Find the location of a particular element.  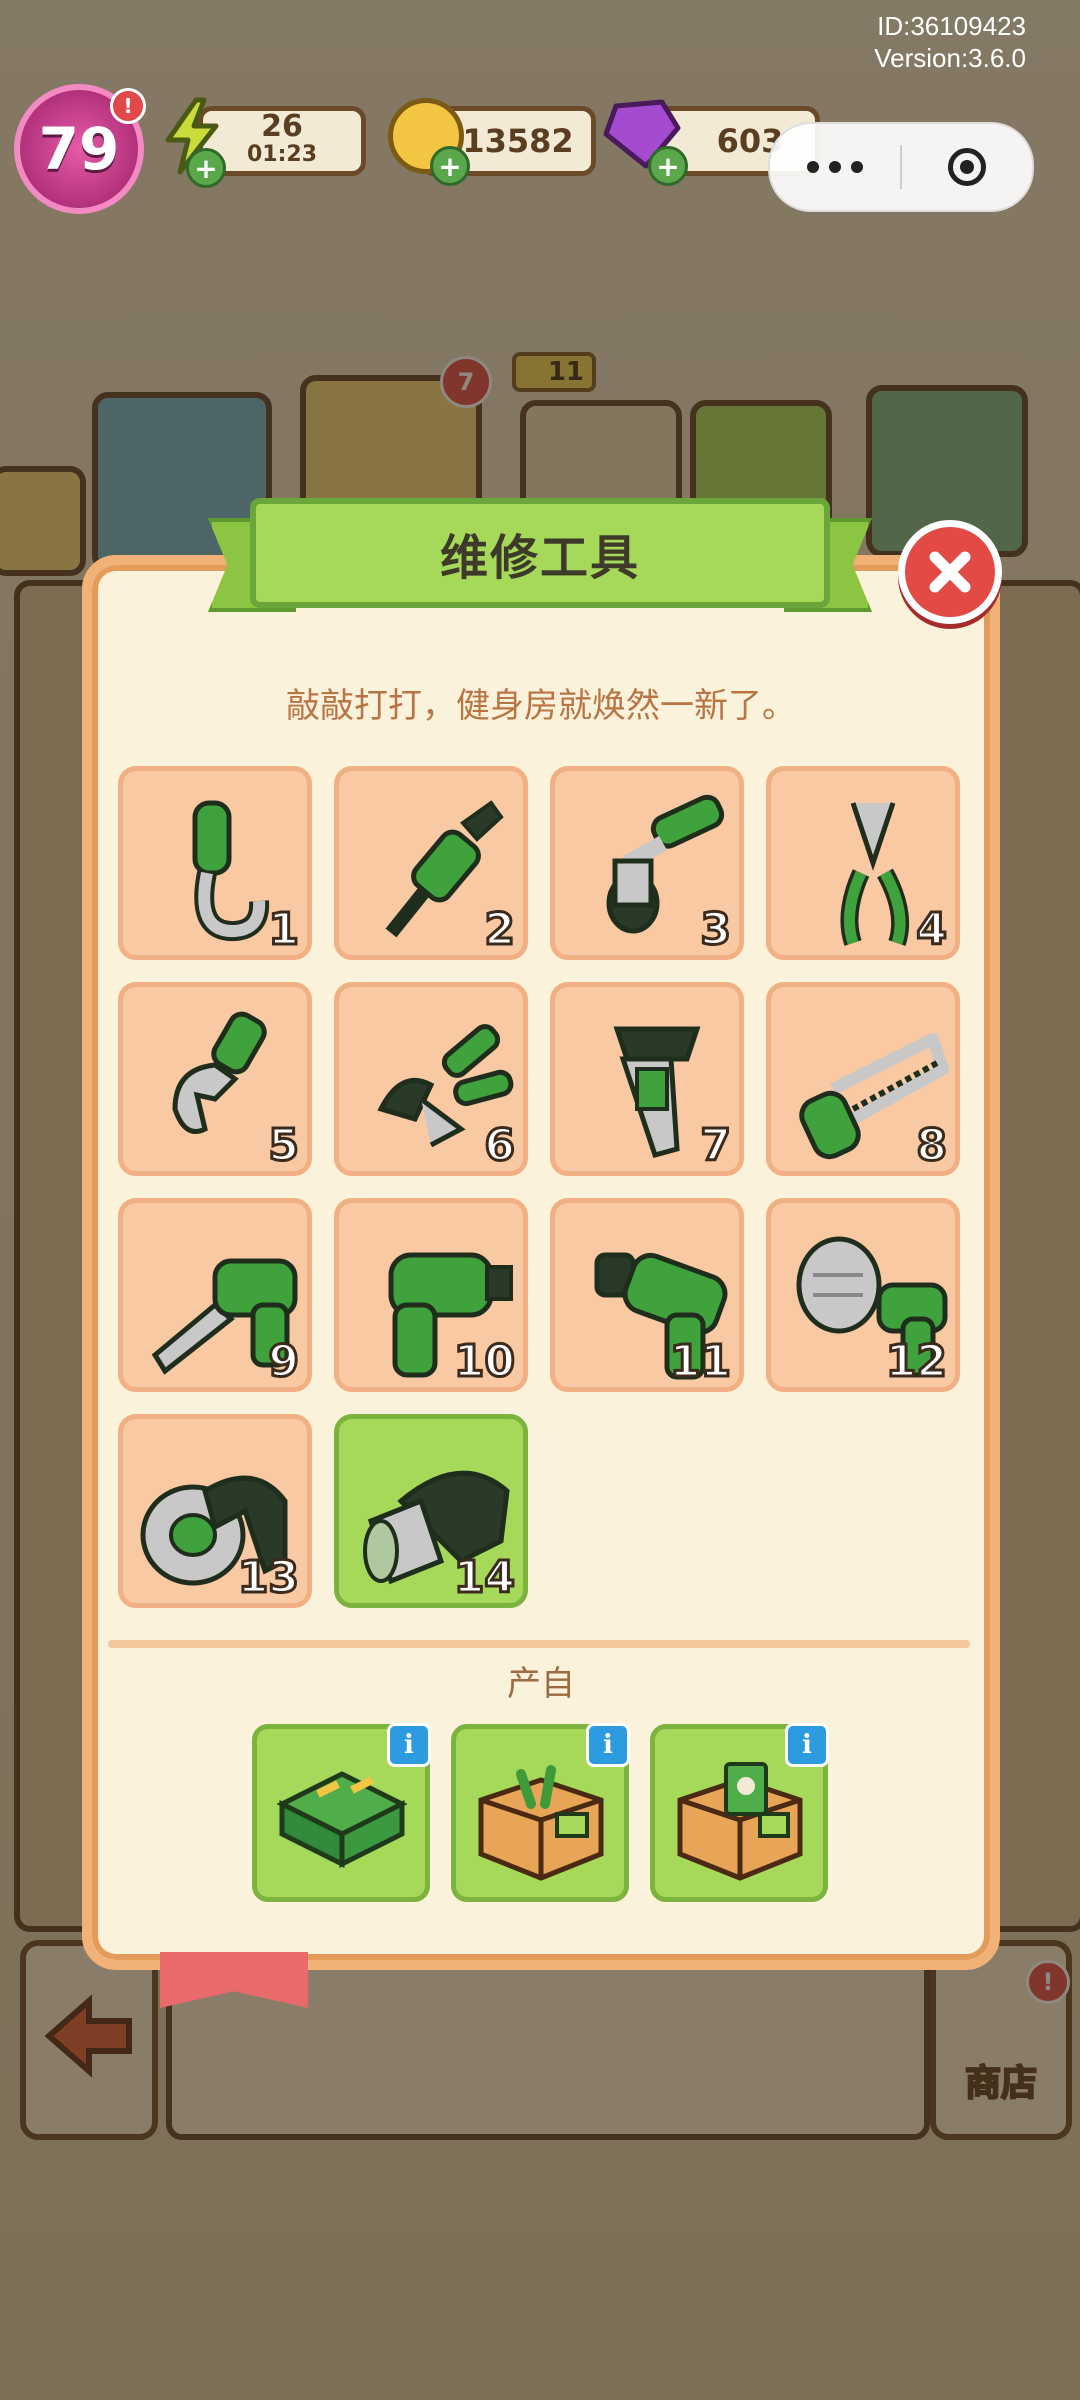

item-level-number: 12 is located at coordinates (916, 1362).